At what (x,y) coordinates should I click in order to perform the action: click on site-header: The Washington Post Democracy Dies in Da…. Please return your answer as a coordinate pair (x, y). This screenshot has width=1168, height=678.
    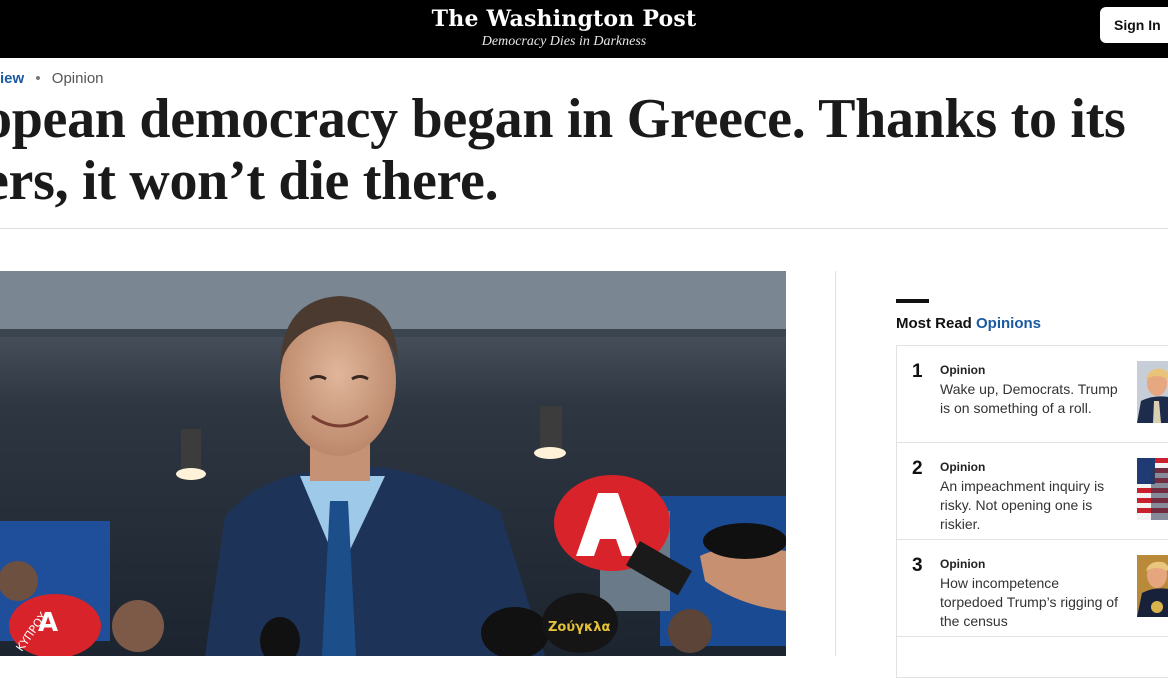
    Looking at the image, I should click on (584, 29).